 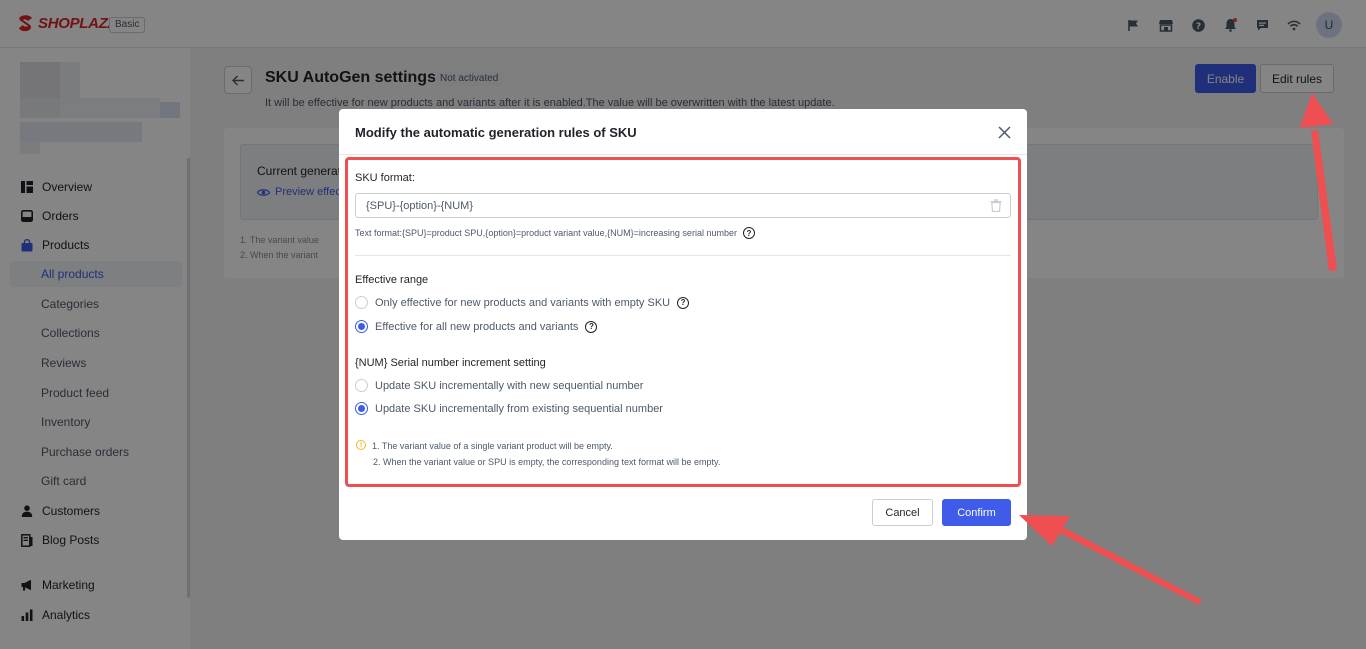 I want to click on modal-divider, so click(x=683, y=154).